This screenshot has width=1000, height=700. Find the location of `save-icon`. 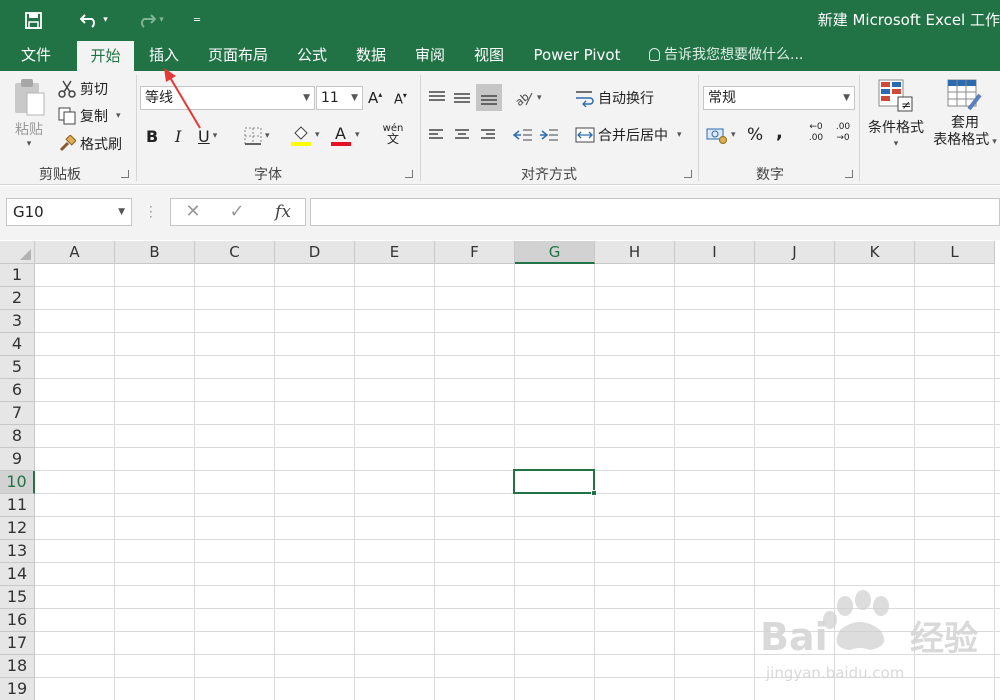

save-icon is located at coordinates (33, 20).